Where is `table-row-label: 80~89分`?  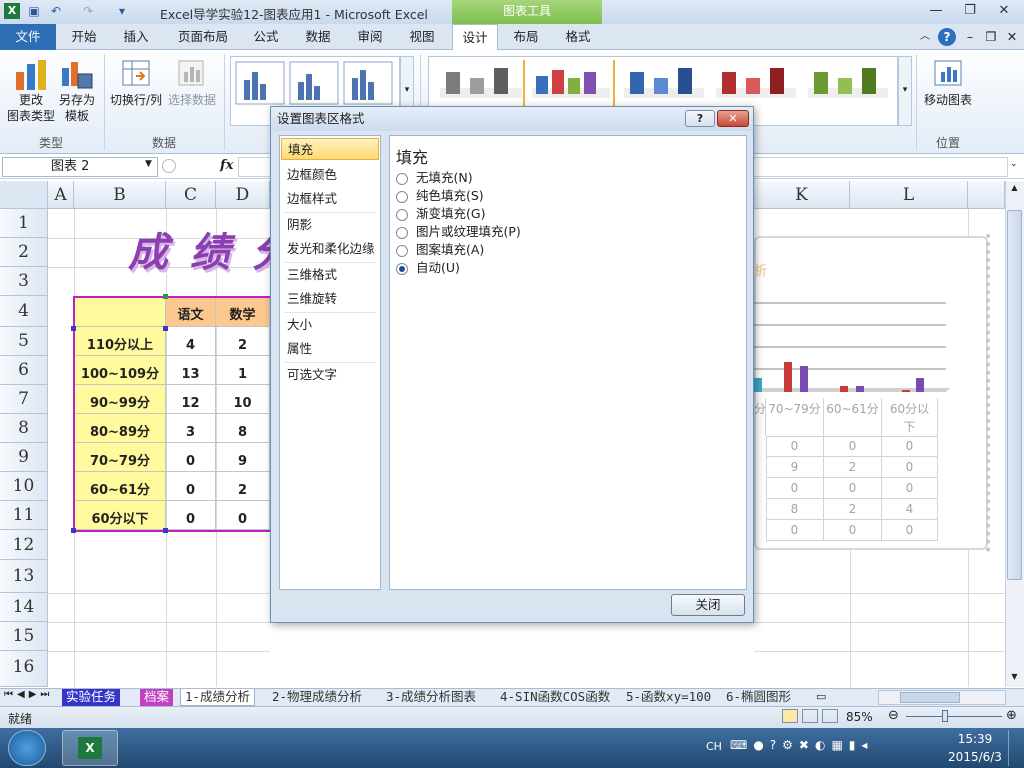 table-row-label: 80~89分 is located at coordinates (120, 428).